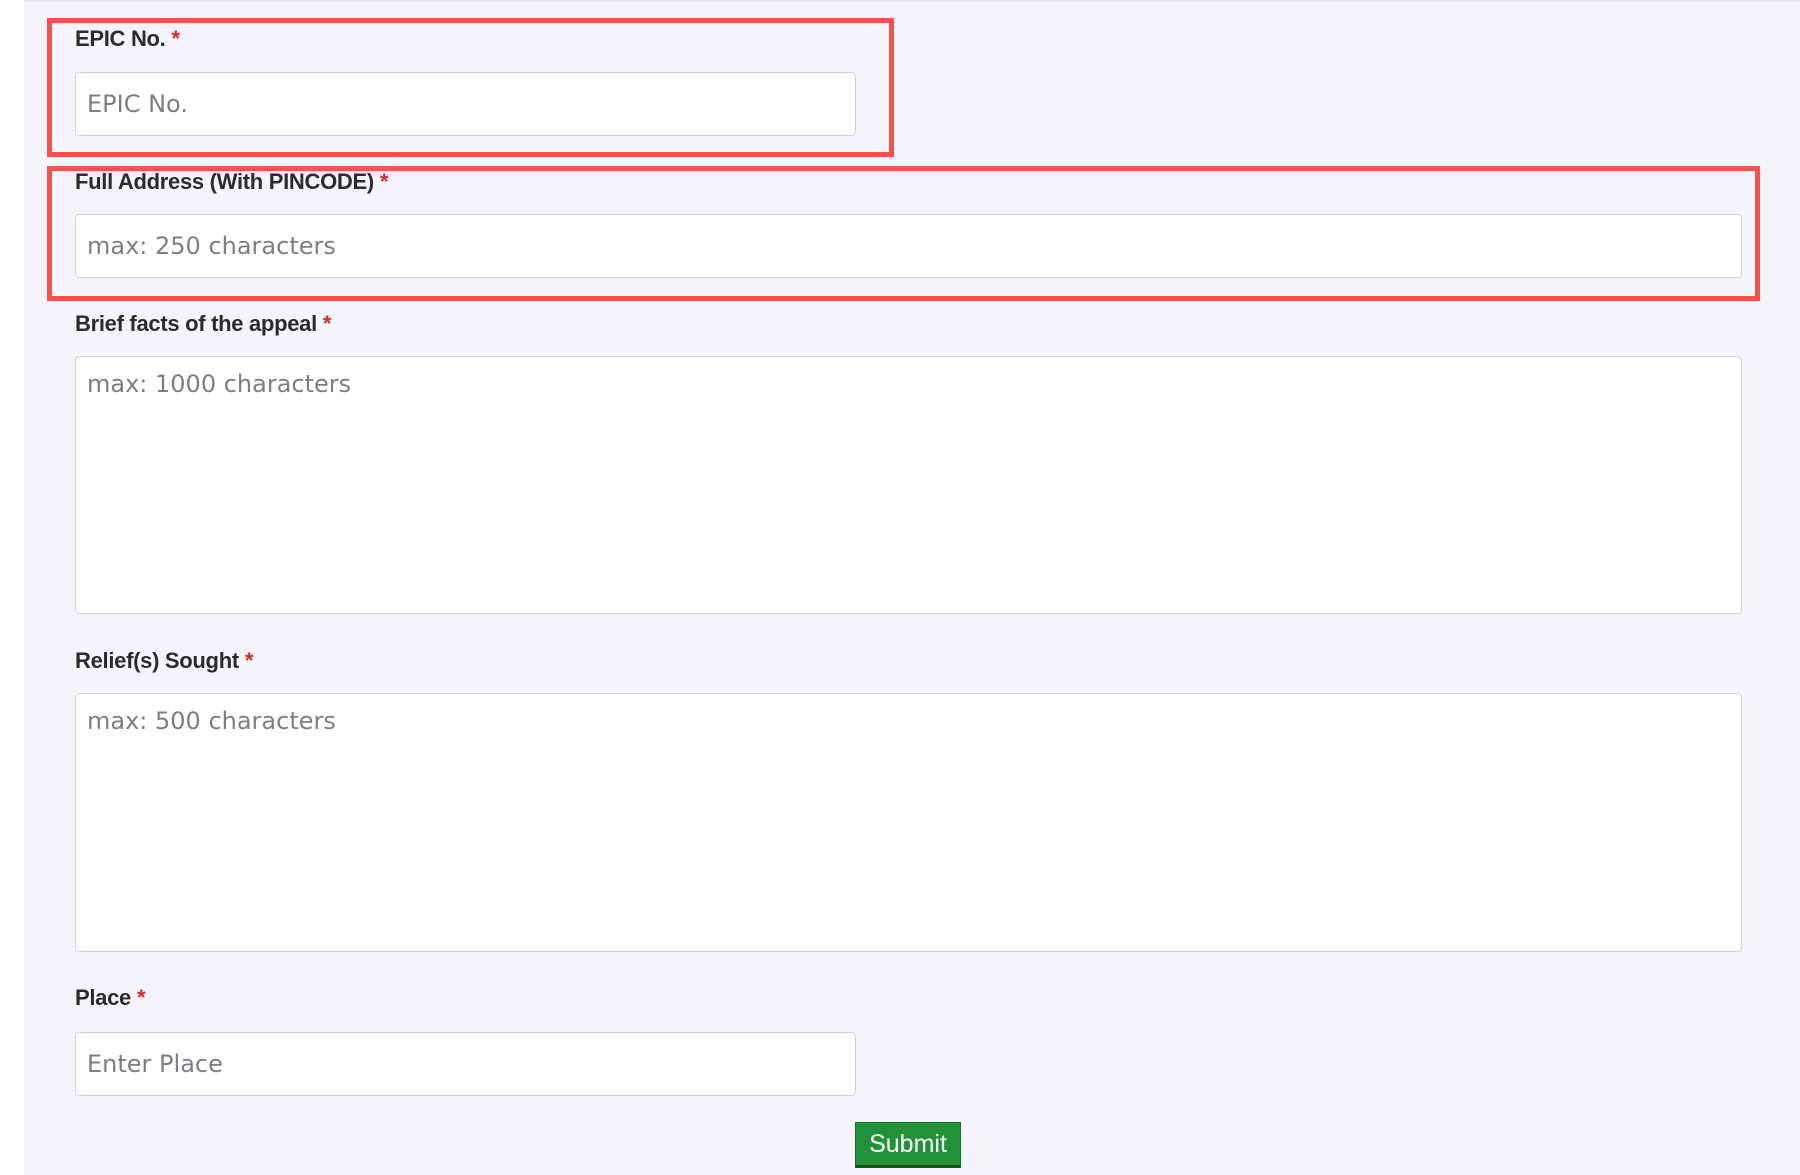  I want to click on epic-label: EPIC No. *, so click(127, 39).